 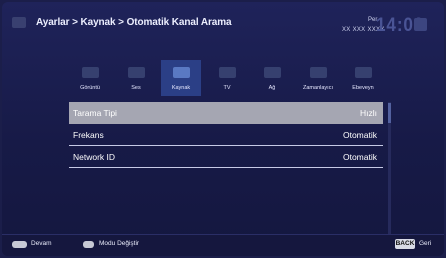 What do you see at coordinates (389, 172) in the screenshot?
I see `scrollbar-track` at bounding box center [389, 172].